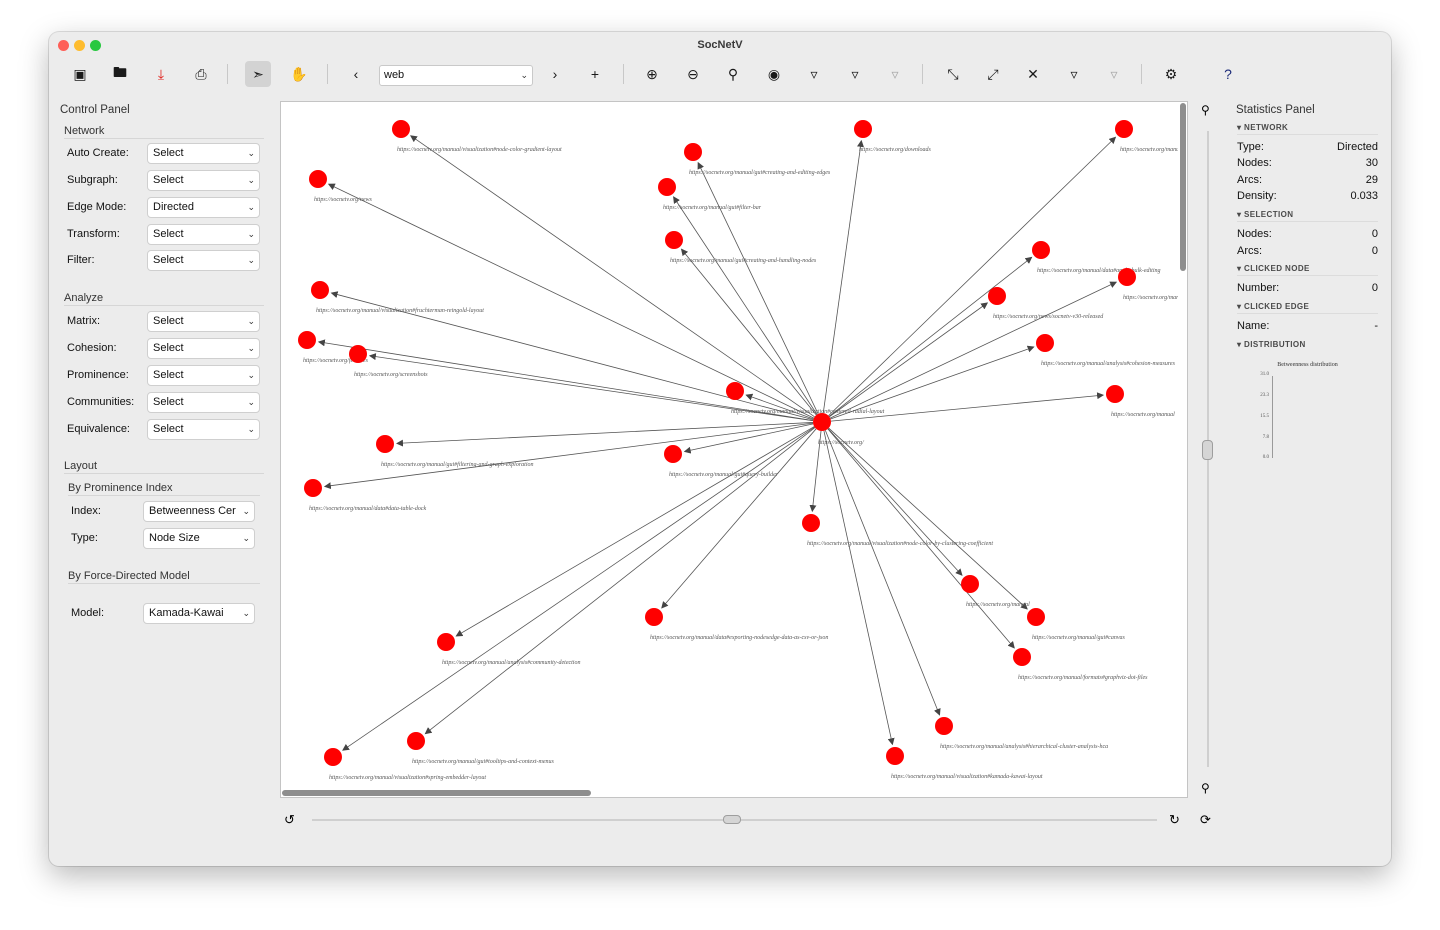 This screenshot has width=1440, height=930. What do you see at coordinates (95, 45) in the screenshot?
I see `zoom-window-button` at bounding box center [95, 45].